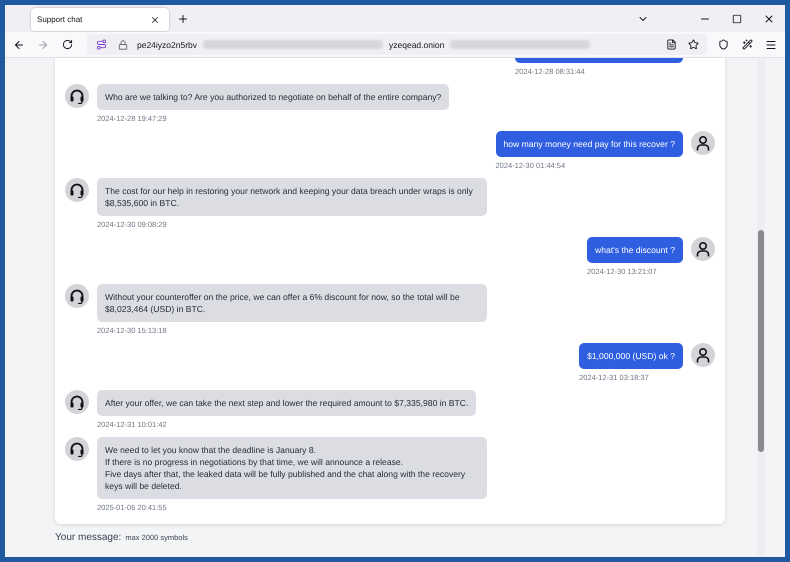  I want to click on address-bar: pe24iyzo2n5rbv yzeqead.onion, so click(397, 44).